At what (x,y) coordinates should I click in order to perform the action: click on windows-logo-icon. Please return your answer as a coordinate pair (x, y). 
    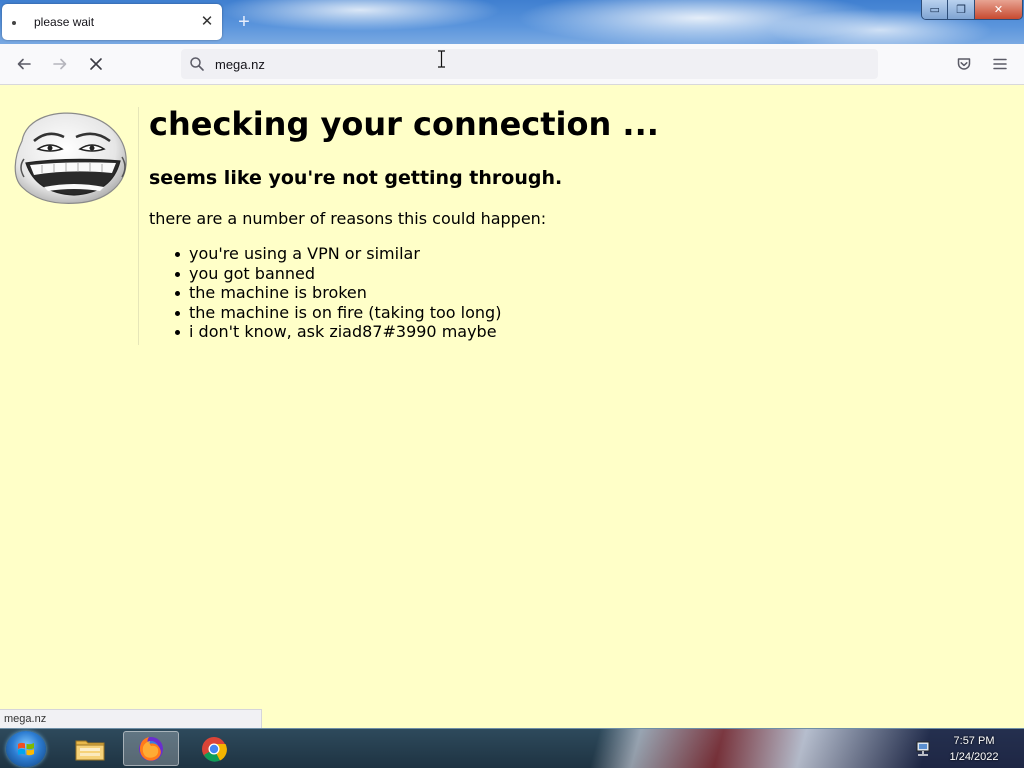
    Looking at the image, I should click on (26, 749).